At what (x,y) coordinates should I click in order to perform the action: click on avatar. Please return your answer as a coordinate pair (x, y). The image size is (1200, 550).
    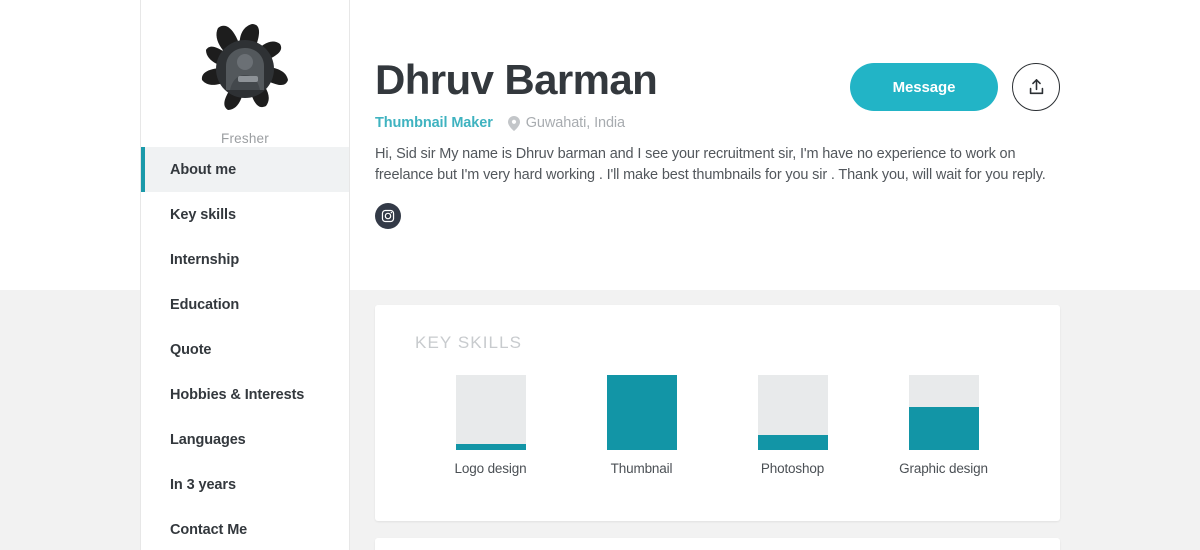
    Looking at the image, I should click on (245, 69).